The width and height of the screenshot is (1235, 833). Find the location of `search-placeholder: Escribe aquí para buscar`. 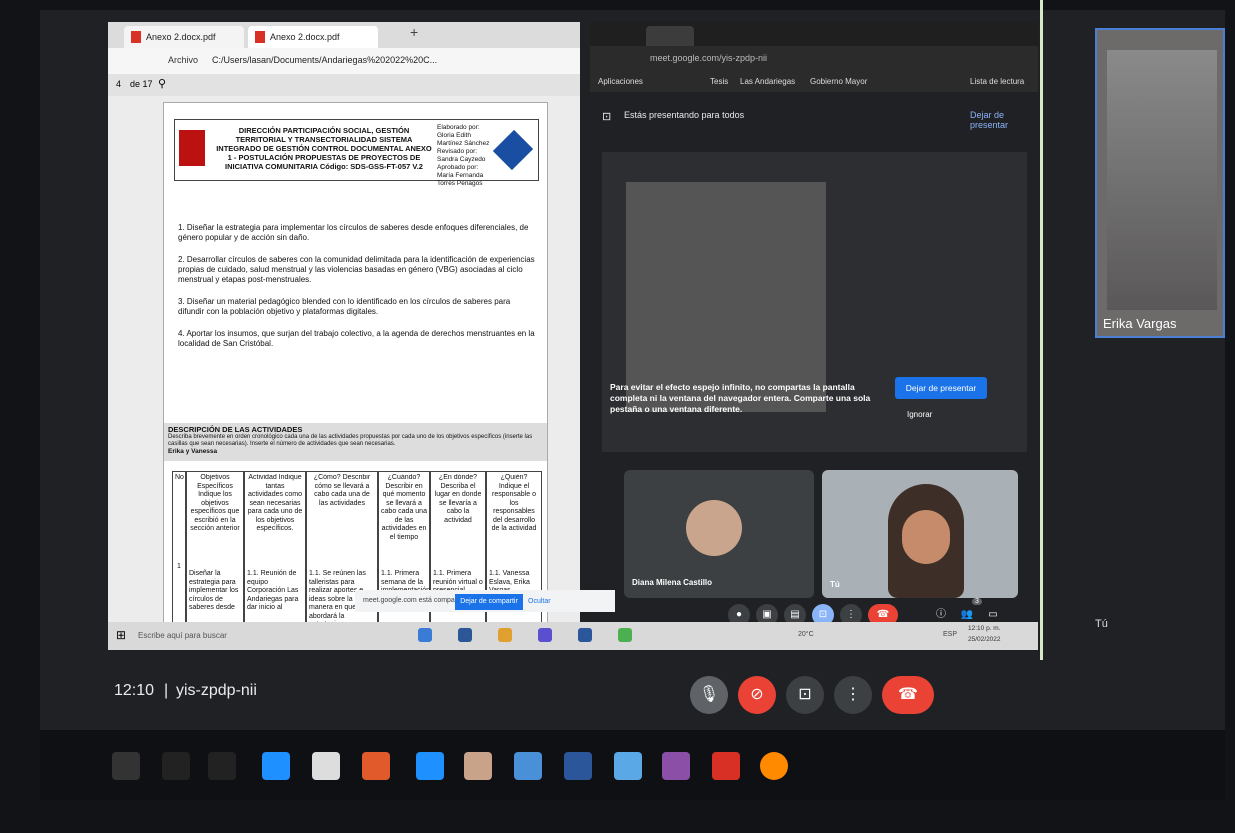

search-placeholder: Escribe aquí para buscar is located at coordinates (182, 635).